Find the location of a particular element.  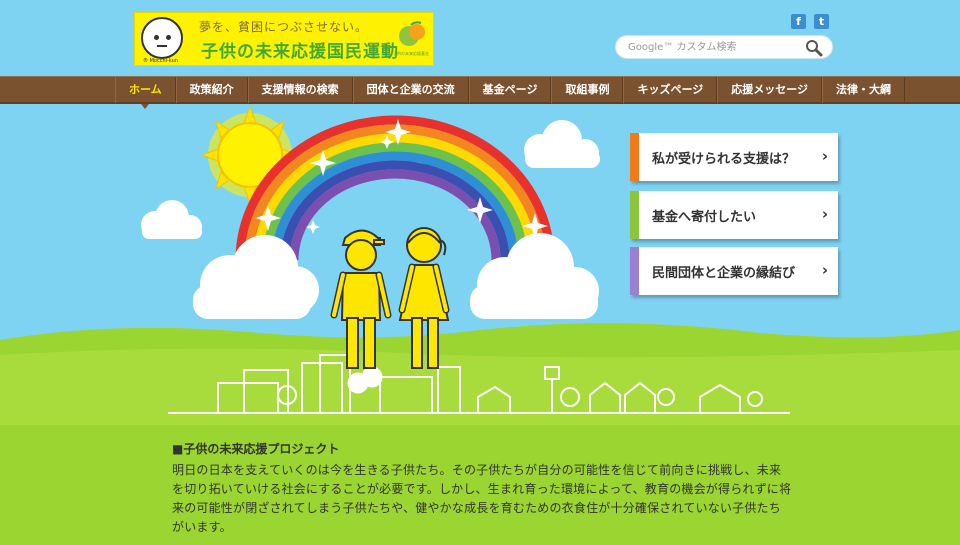

cta-label: 民間団体と企業の縁結び is located at coordinates (724, 273).